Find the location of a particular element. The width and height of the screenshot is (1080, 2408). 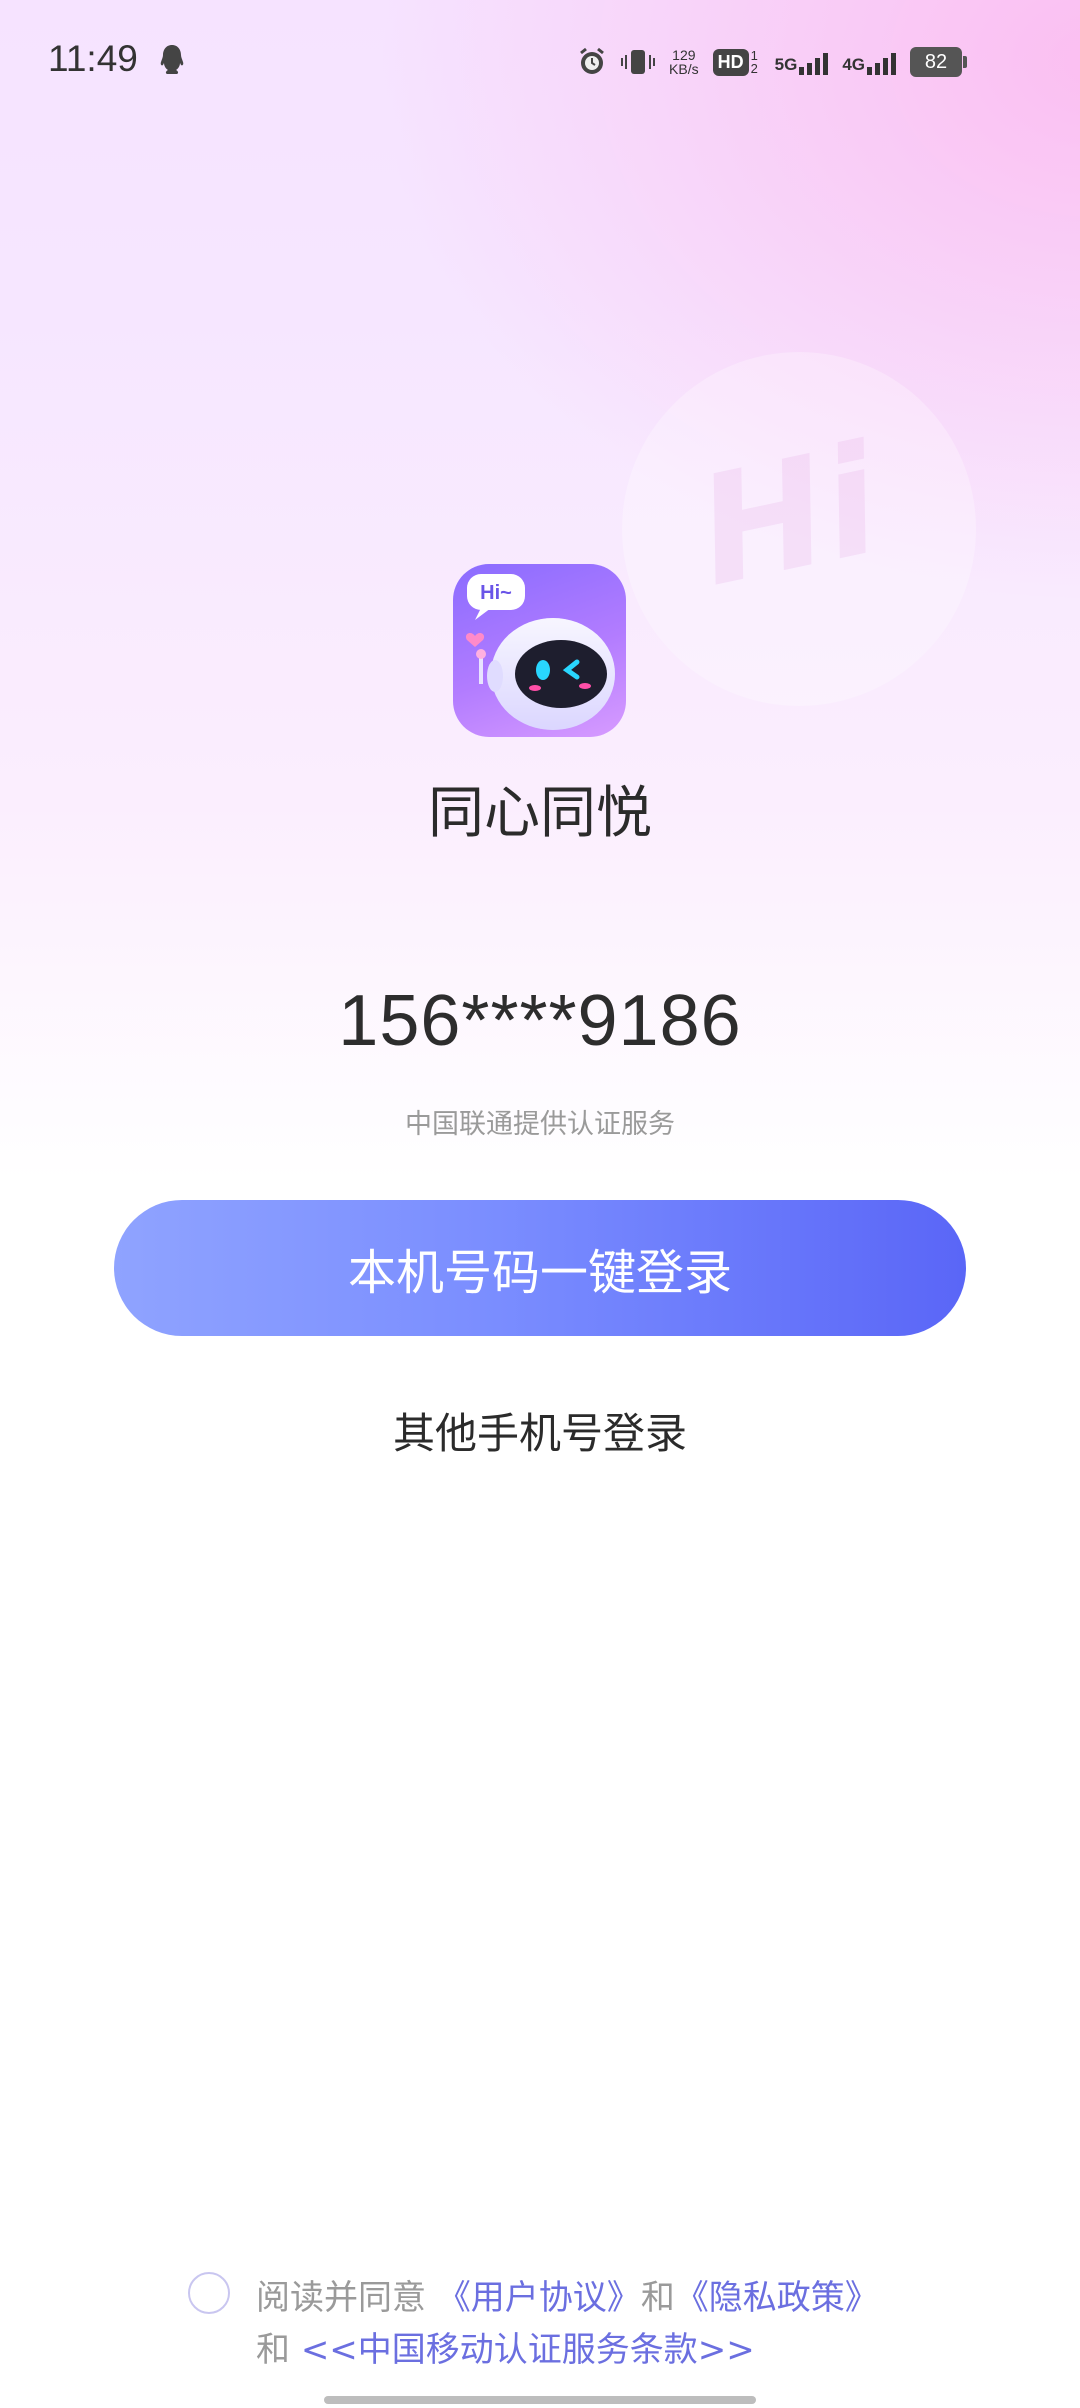

status-time: 11:49 is located at coordinates (93, 58).